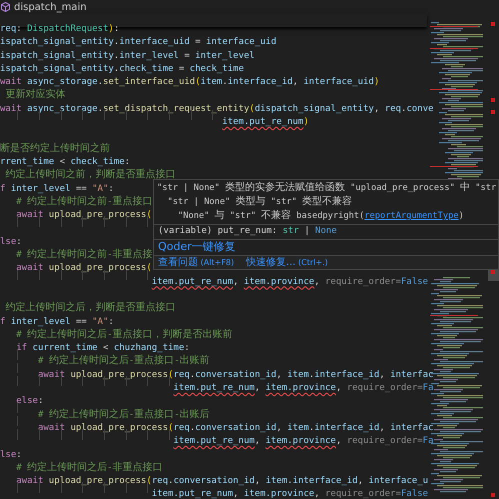 The image size is (499, 499). I want to click on code-line: # 约定上传时间之后-非重点接口, so click(89, 467).